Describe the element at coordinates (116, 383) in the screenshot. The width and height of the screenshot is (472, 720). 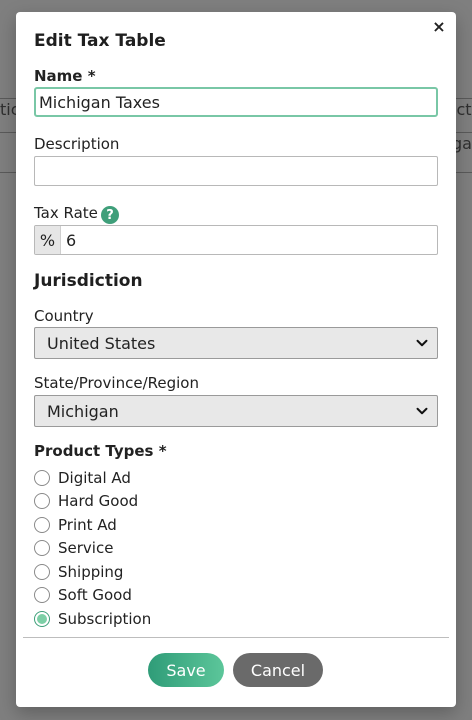
I see `state-label: State/Province/Region` at that location.